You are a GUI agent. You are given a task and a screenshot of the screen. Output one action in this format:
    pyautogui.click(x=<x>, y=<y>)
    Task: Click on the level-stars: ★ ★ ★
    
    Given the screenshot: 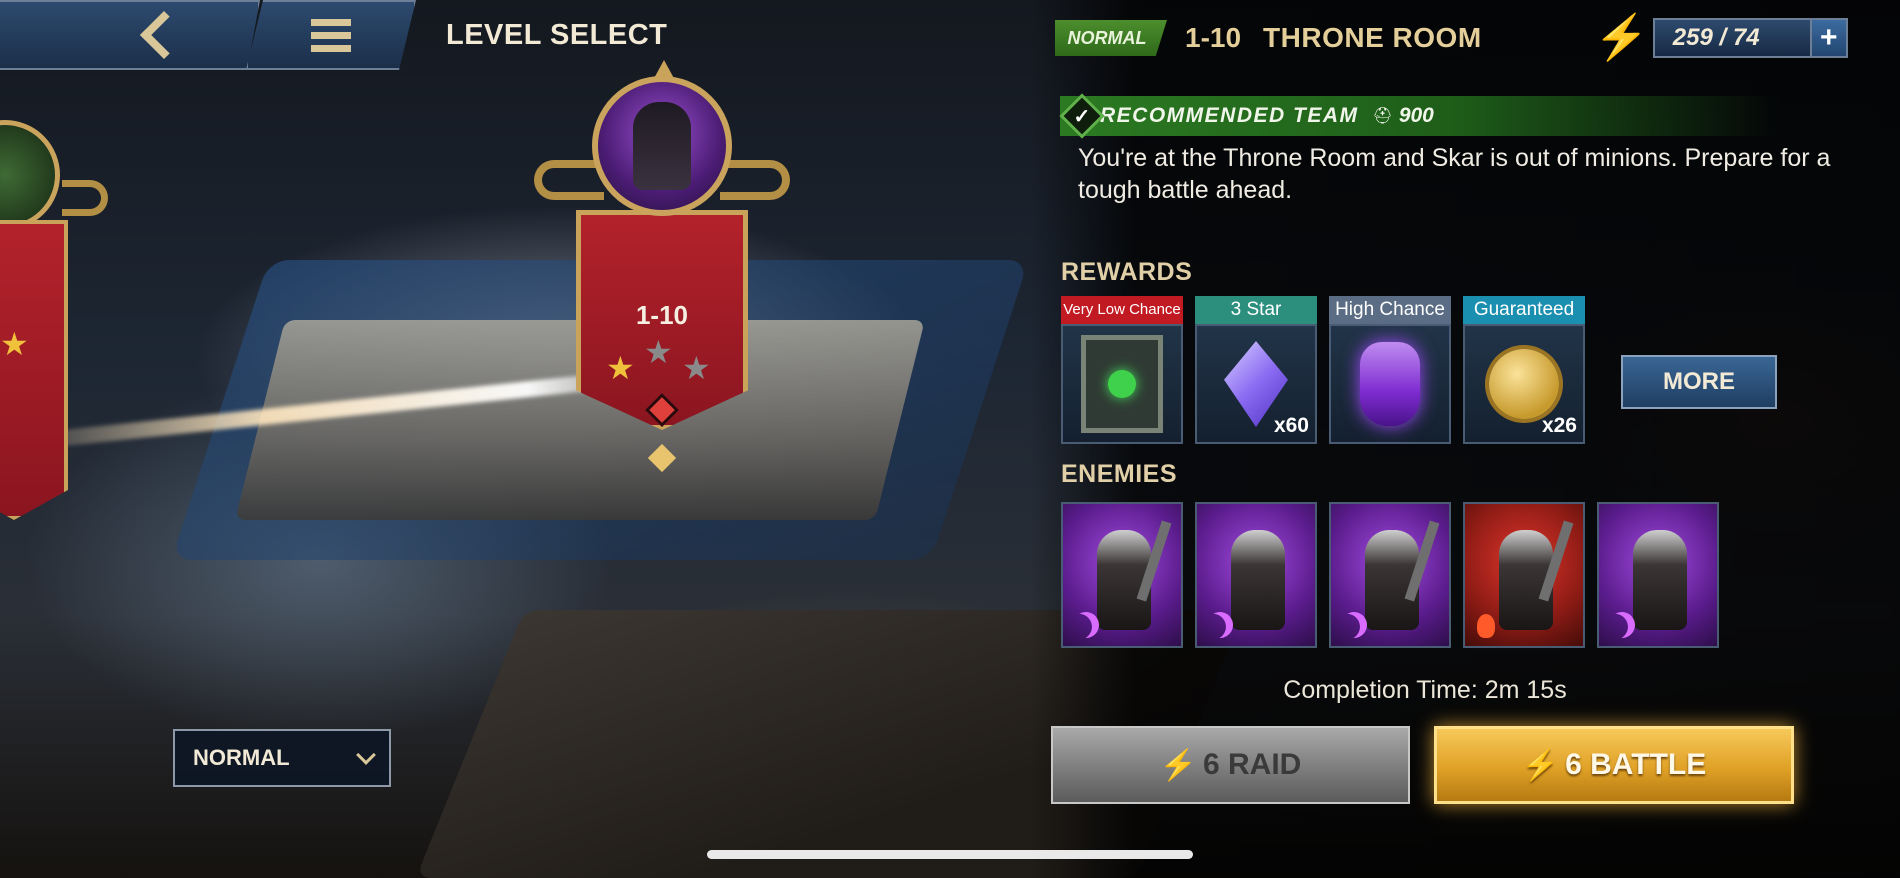 What is the action you would take?
    pyautogui.click(x=662, y=361)
    